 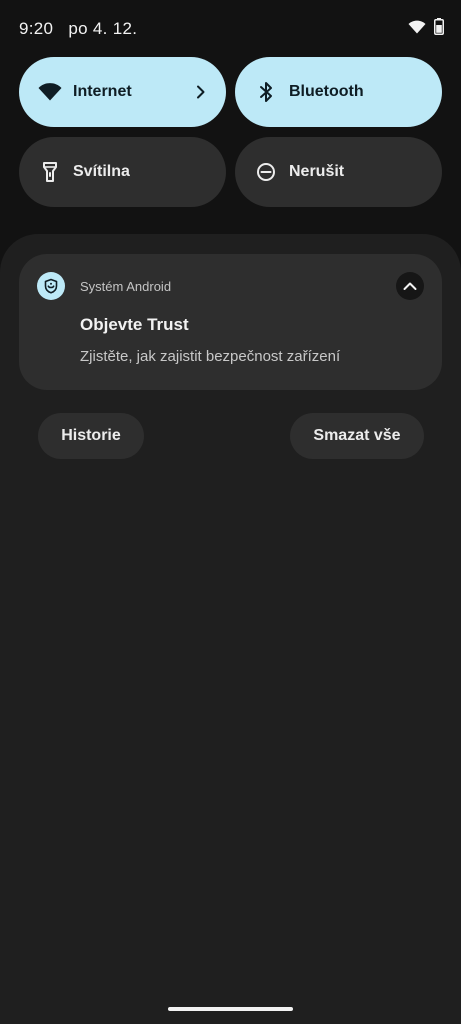 What do you see at coordinates (266, 92) in the screenshot?
I see `bluetooth-icon` at bounding box center [266, 92].